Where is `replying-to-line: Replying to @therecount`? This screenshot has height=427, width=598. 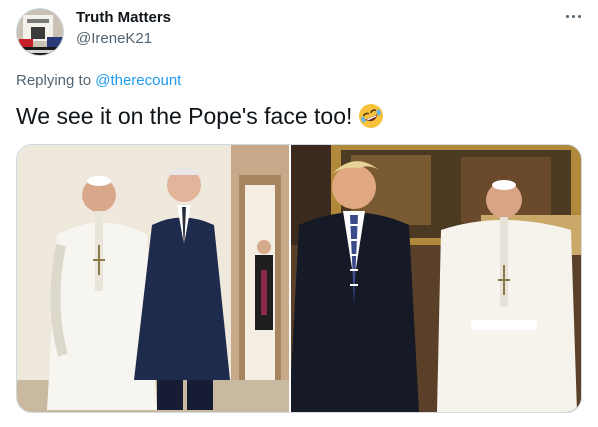
replying-to-line: Replying to @therecount is located at coordinates (98, 81).